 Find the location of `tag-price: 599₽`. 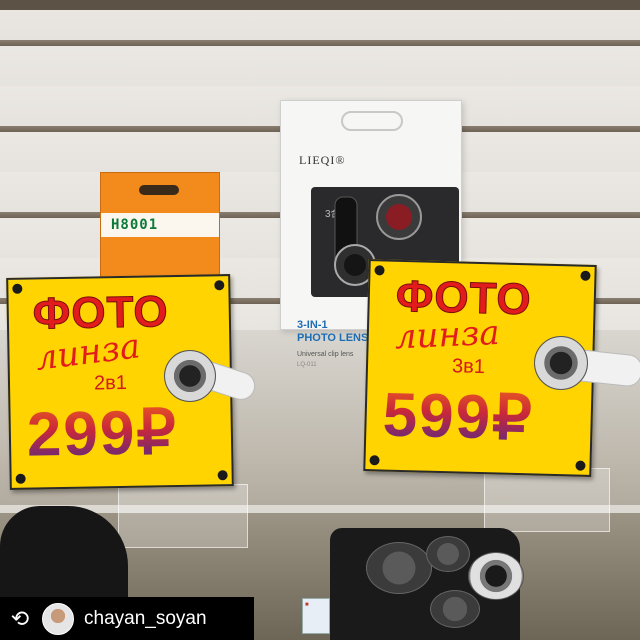

tag-price: 599₽ is located at coordinates (458, 415).